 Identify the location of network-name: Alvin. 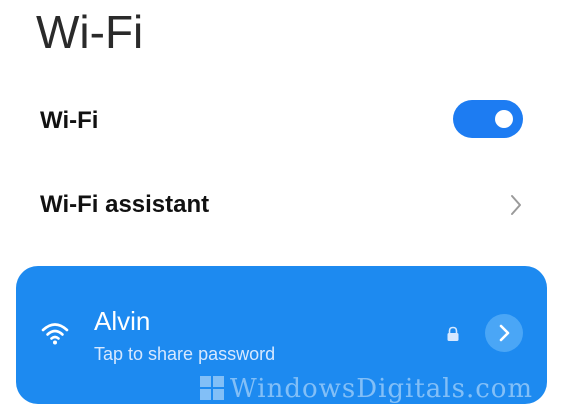
(122, 321).